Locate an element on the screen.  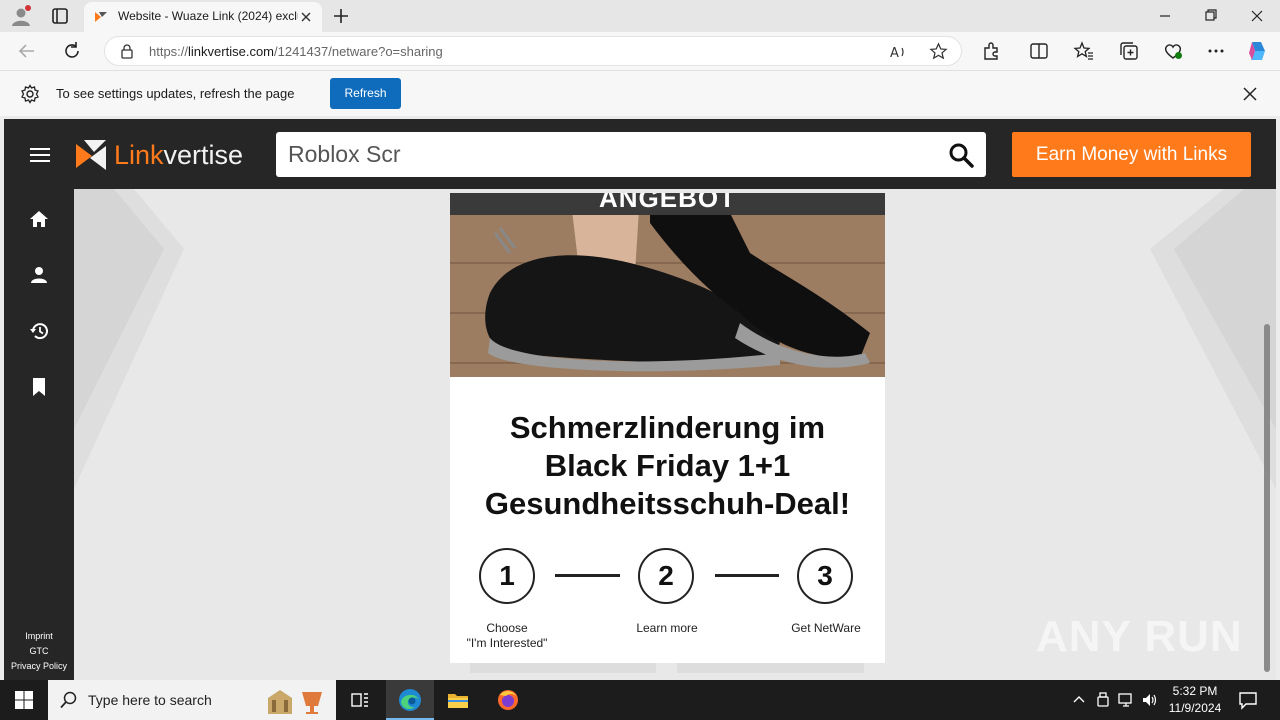
browser-tab-strip: Website - Wuaze Link (2024) exclusive is located at coordinates (640, 16).